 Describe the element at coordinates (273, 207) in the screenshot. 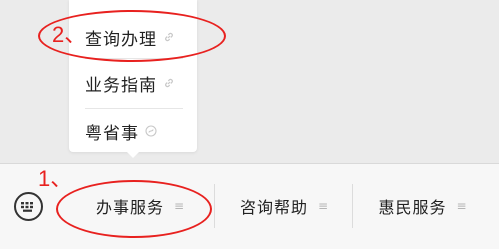

I see `tab-label: 咨询帮助` at that location.